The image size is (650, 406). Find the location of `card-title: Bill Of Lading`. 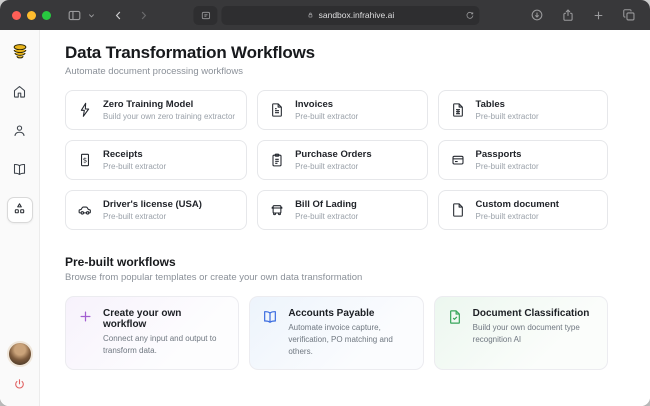

card-title: Bill Of Lading is located at coordinates (326, 204).